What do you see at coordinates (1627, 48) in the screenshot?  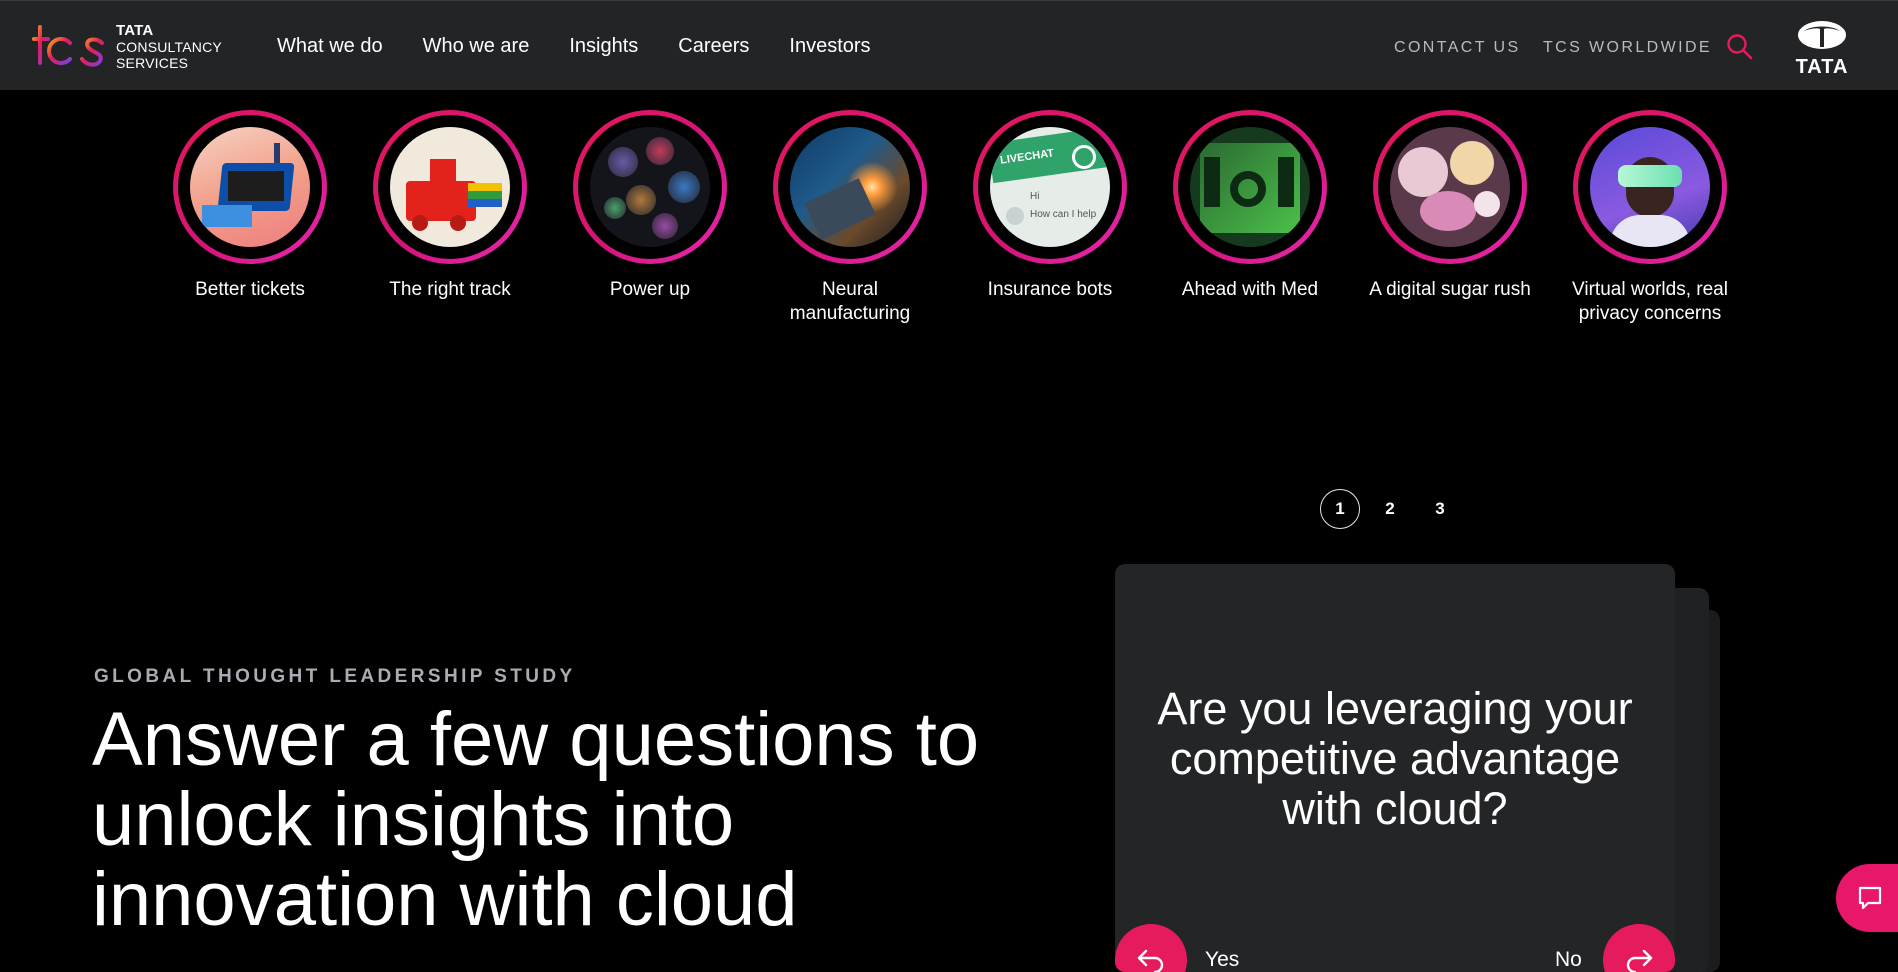 I see `tcs-worldwide-link: TCS WORLDWIDE` at bounding box center [1627, 48].